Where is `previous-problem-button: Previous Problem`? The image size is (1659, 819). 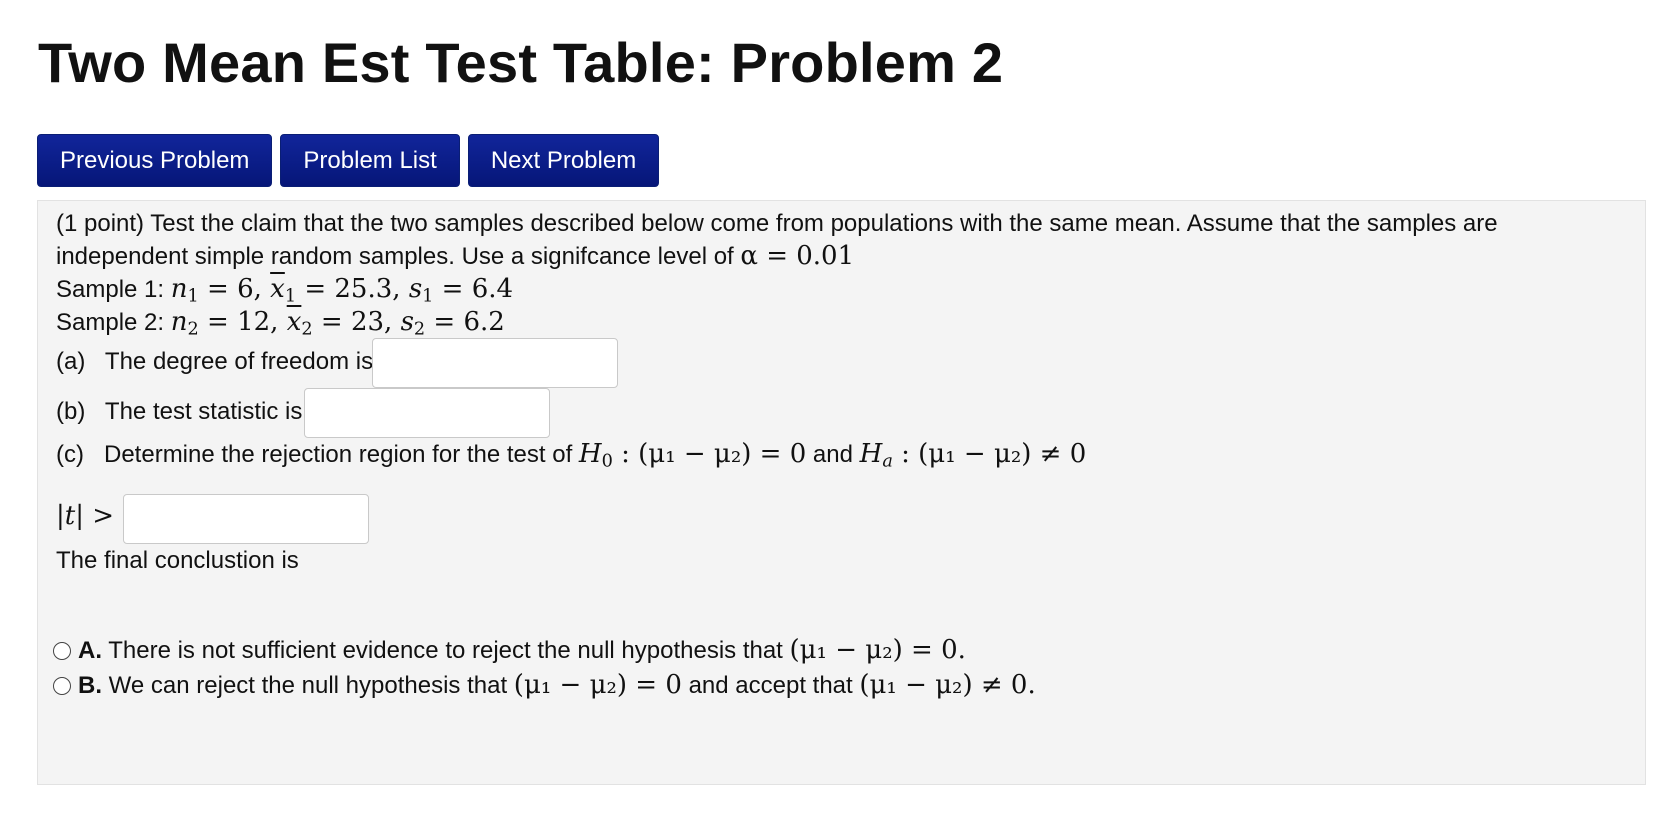 previous-problem-button: Previous Problem is located at coordinates (155, 160).